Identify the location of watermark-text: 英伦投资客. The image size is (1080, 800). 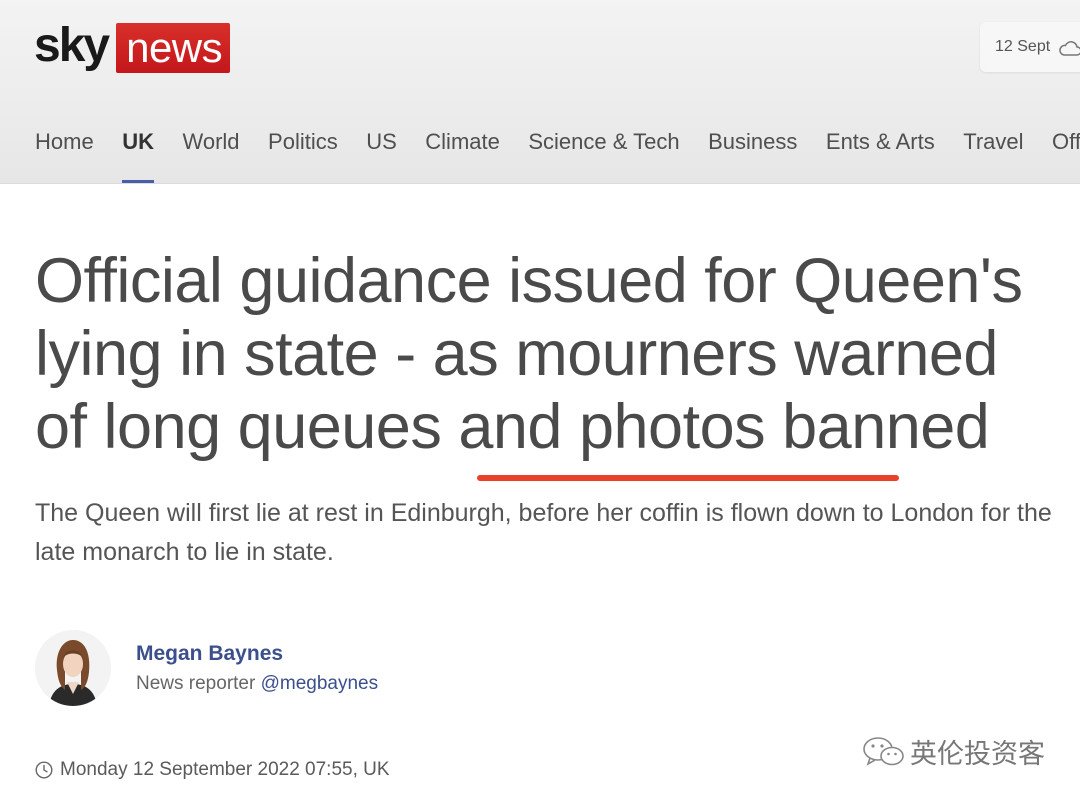
(977, 754).